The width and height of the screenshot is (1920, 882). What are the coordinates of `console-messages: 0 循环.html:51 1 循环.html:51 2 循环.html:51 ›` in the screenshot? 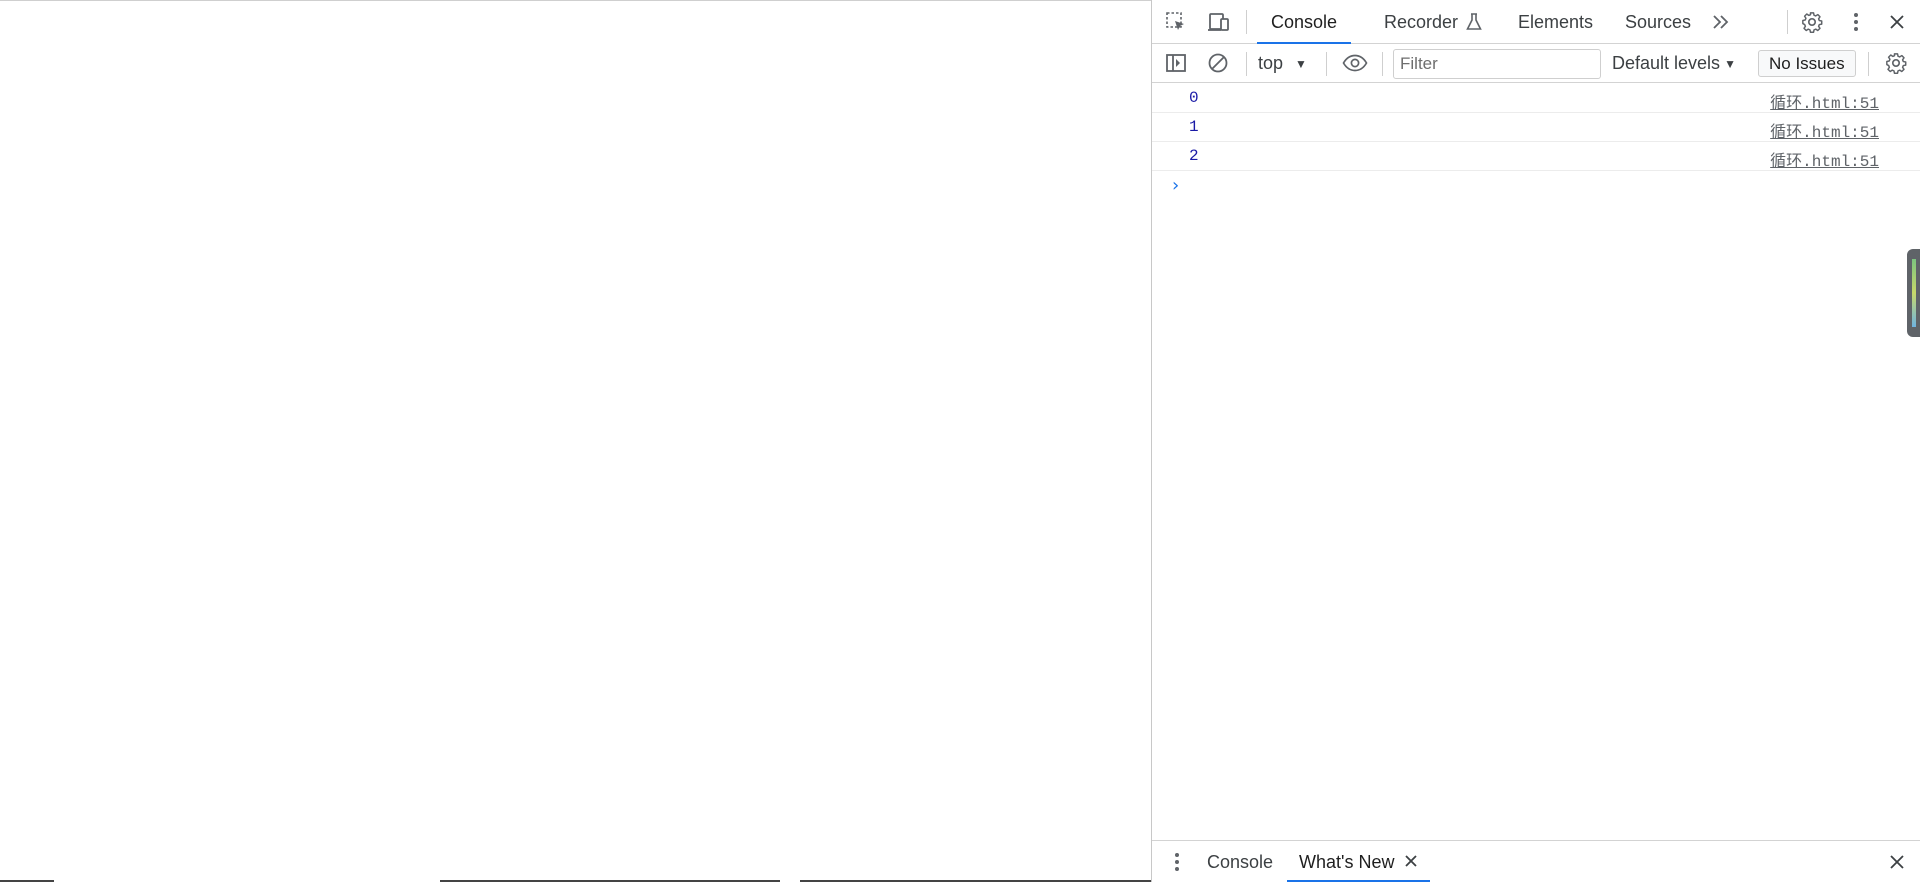 It's located at (1536, 142).